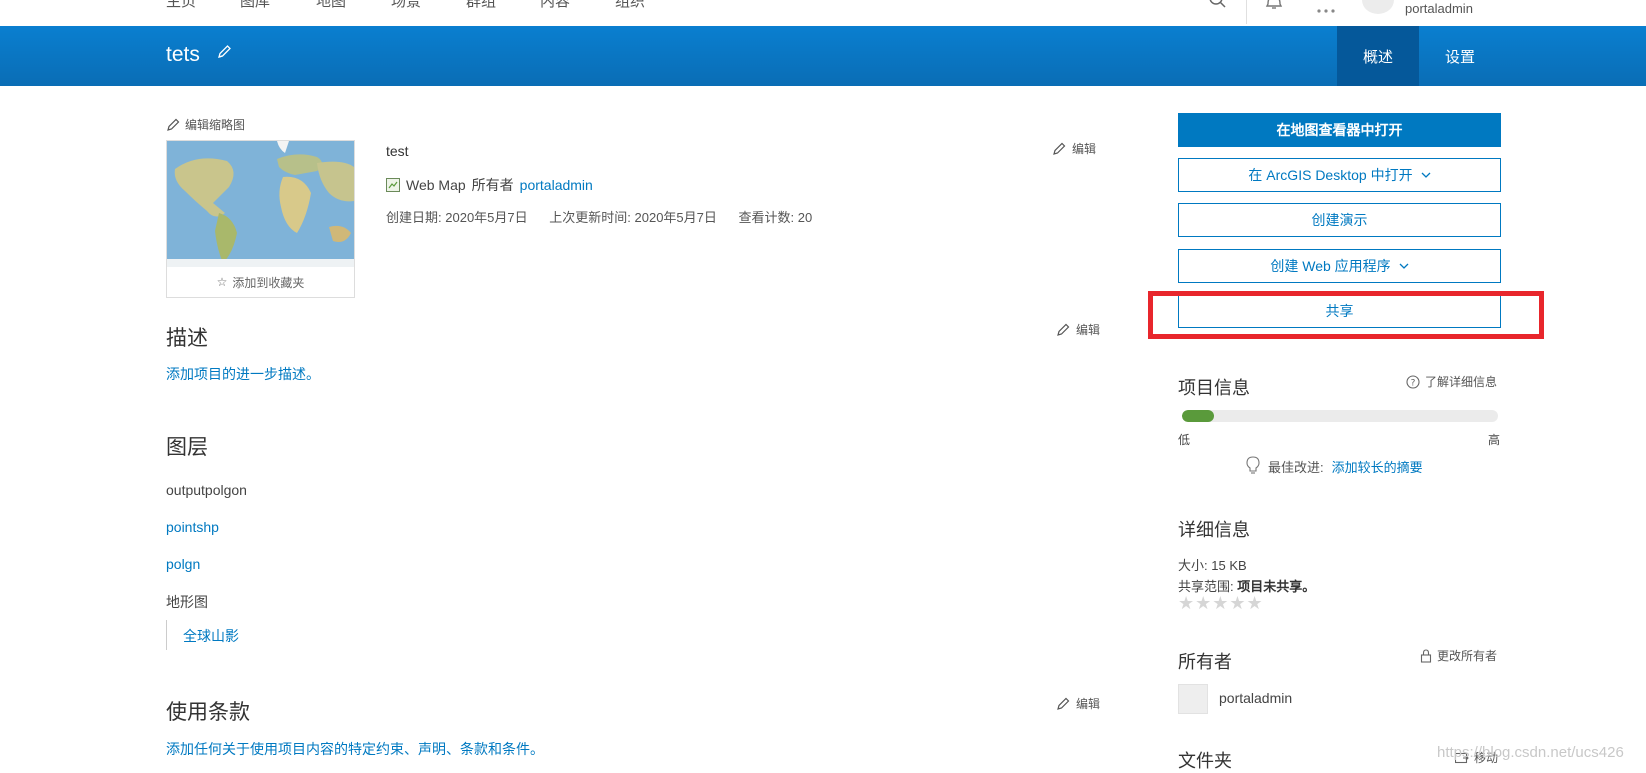  What do you see at coordinates (675, 217) in the screenshot?
I see `updated-date: 2020年5月7日` at bounding box center [675, 217].